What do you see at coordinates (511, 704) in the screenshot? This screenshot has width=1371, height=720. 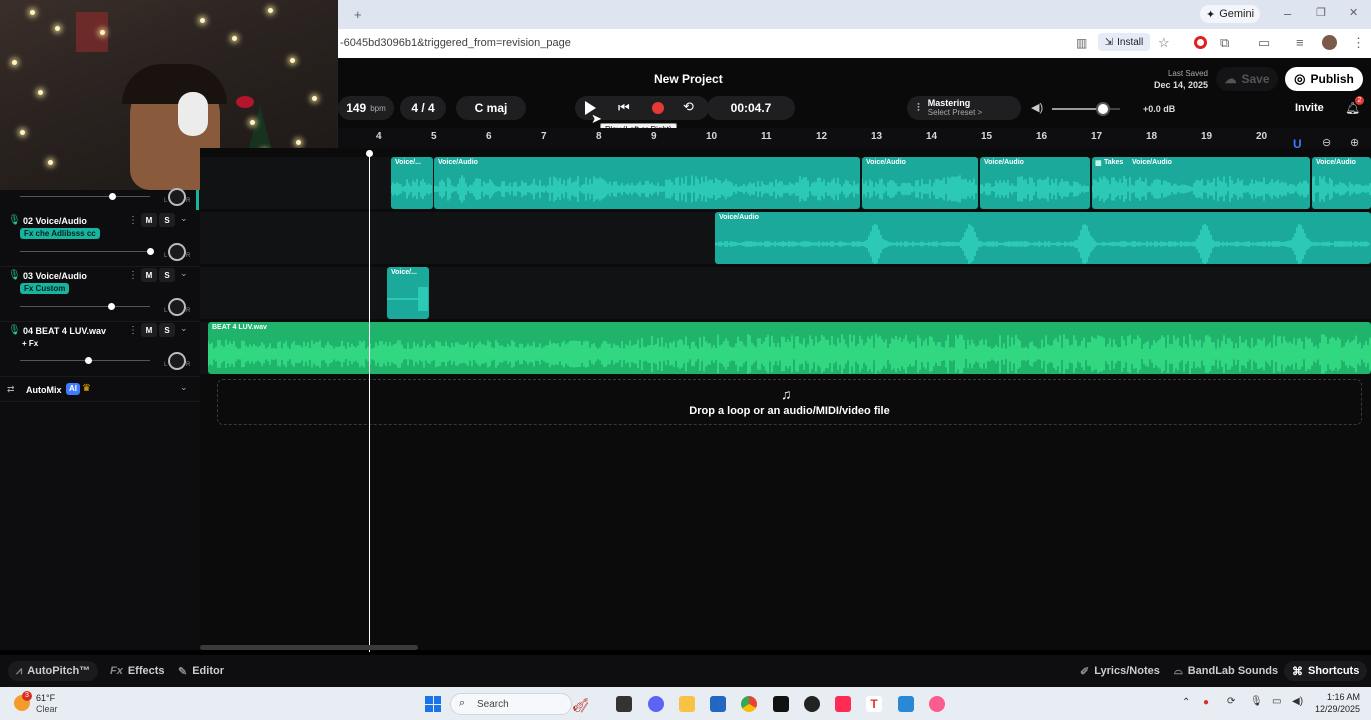 I see `taskbar-search: ⌕ Search` at bounding box center [511, 704].